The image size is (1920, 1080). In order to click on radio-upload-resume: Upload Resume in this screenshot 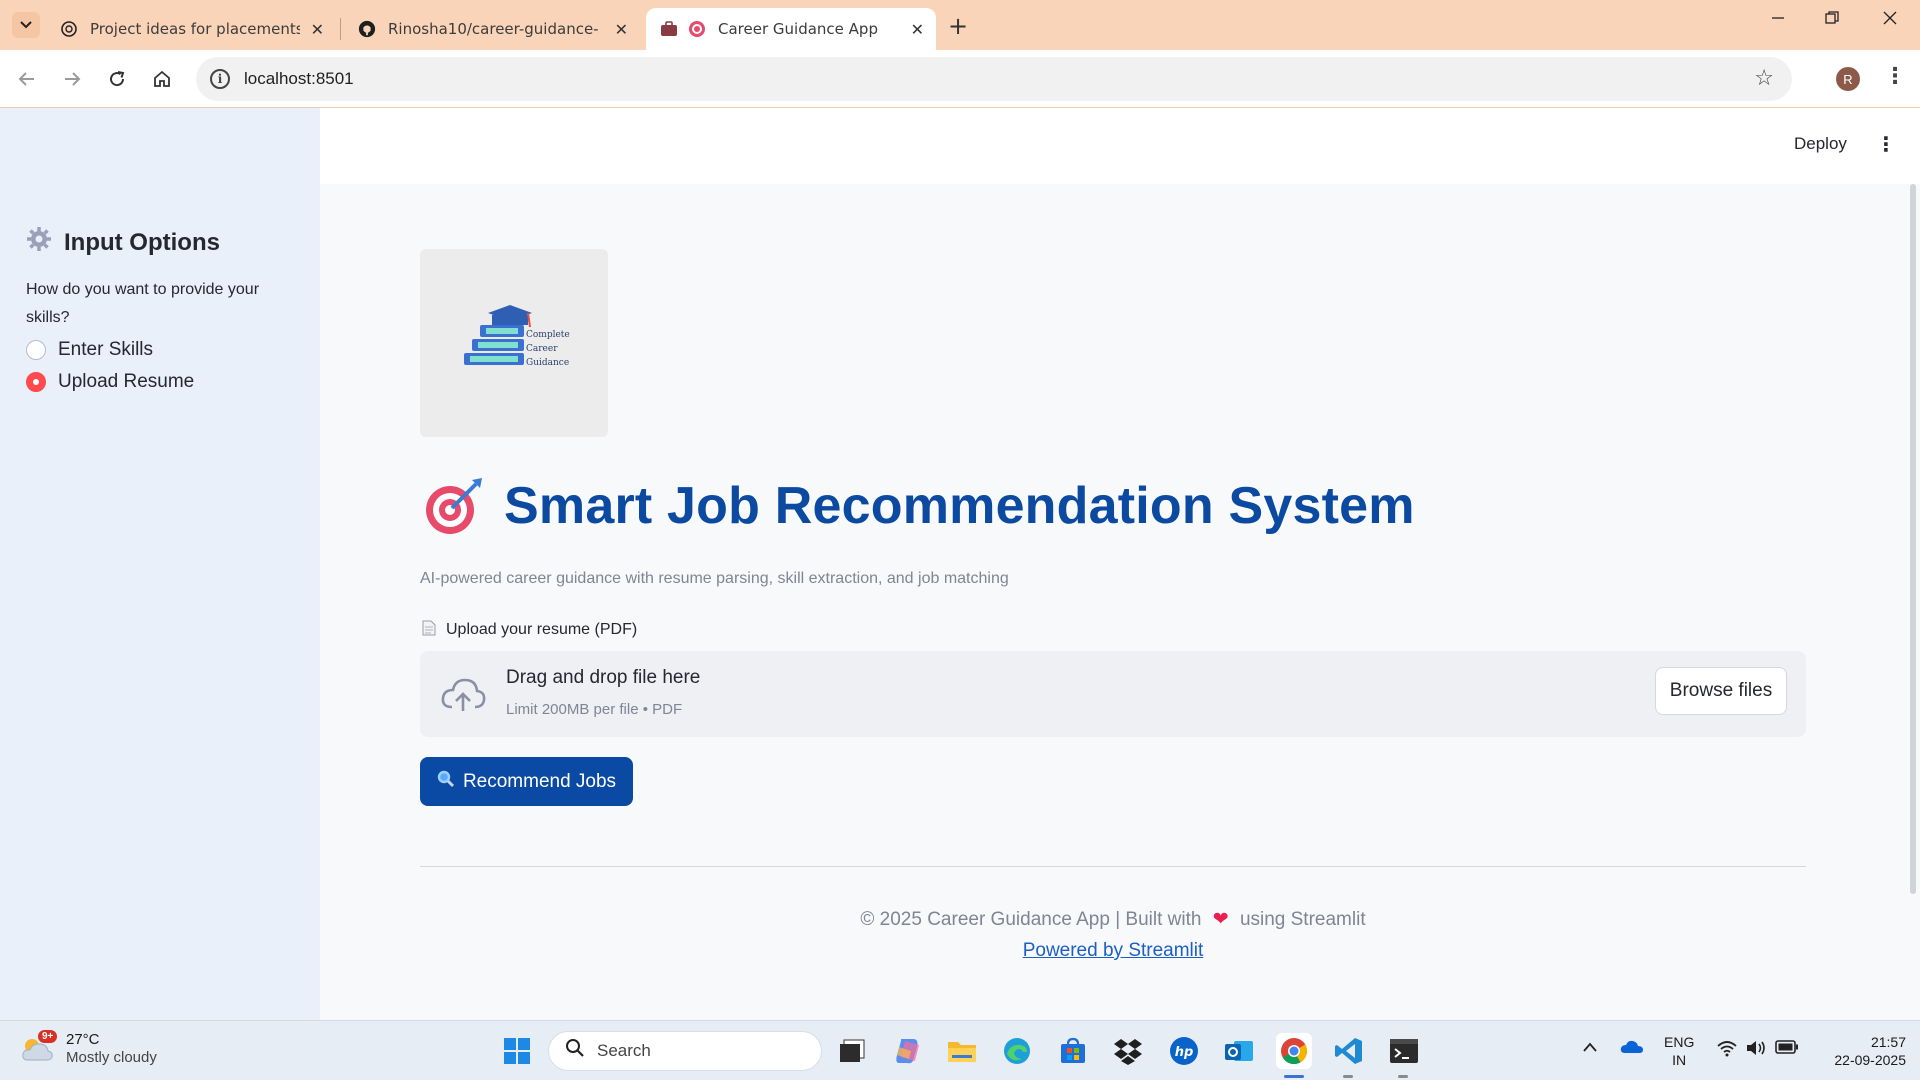, I will do `click(110, 382)`.